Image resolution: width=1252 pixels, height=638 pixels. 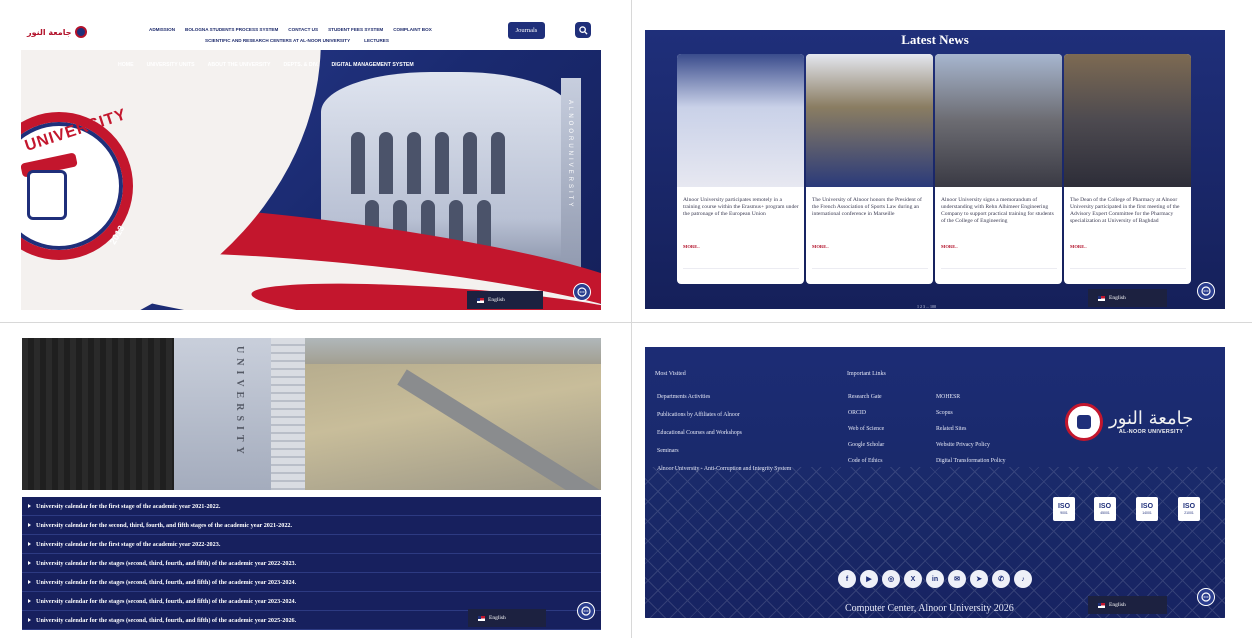 What do you see at coordinates (683, 397) in the screenshot?
I see `footer-link: Departments Activities` at bounding box center [683, 397].